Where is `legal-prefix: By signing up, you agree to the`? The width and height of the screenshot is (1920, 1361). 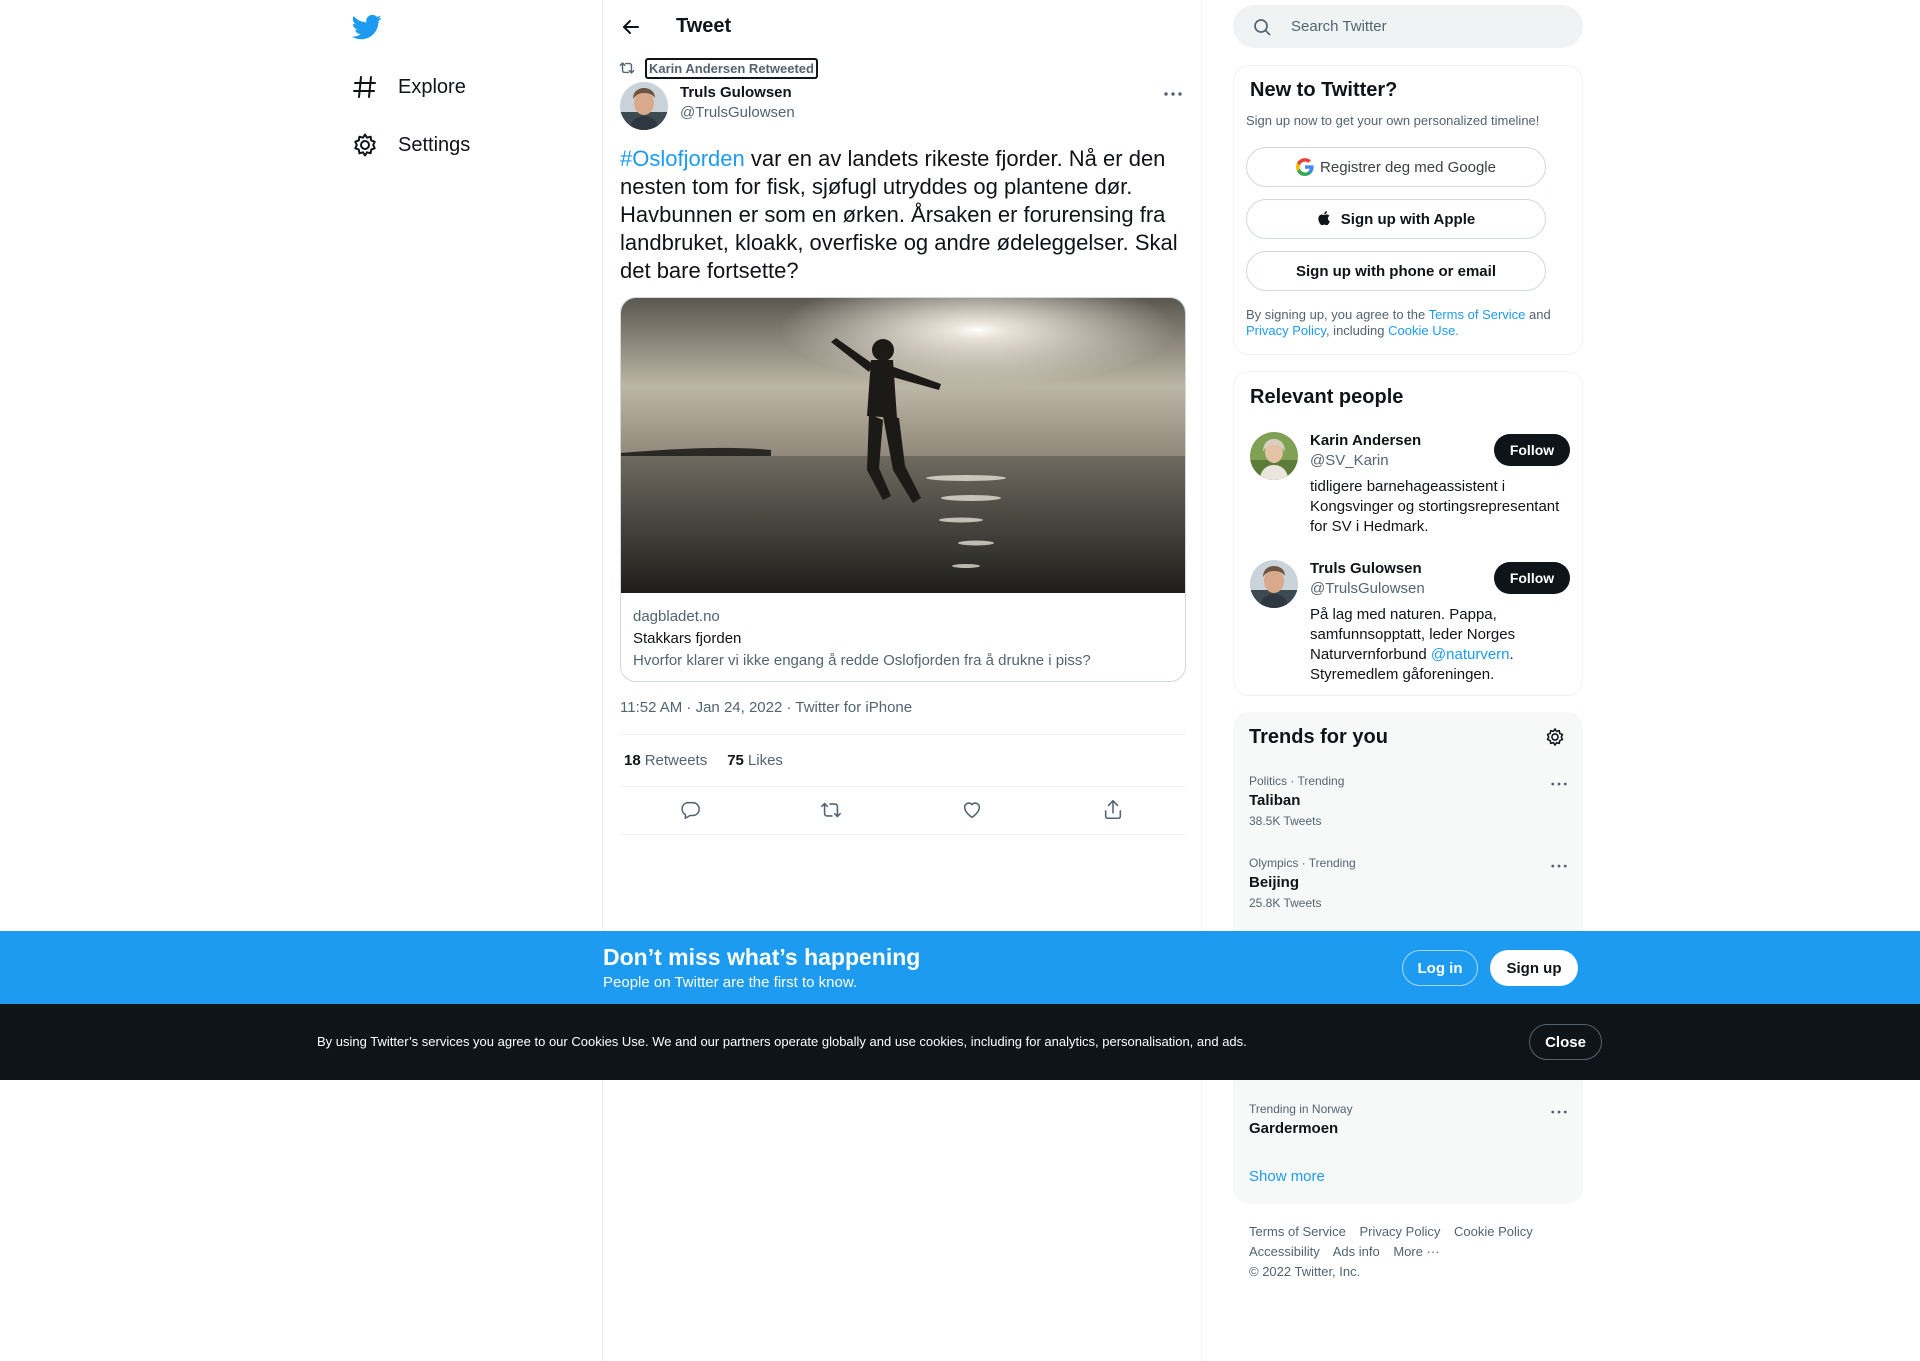
legal-prefix: By signing up, you agree to the is located at coordinates (1337, 314).